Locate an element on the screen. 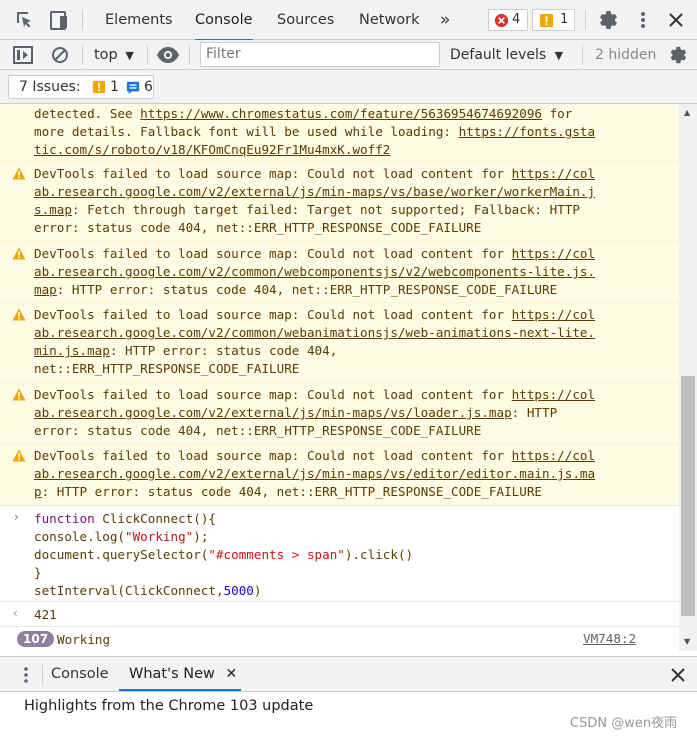  issues-label: 7 Issues: is located at coordinates (50, 87).